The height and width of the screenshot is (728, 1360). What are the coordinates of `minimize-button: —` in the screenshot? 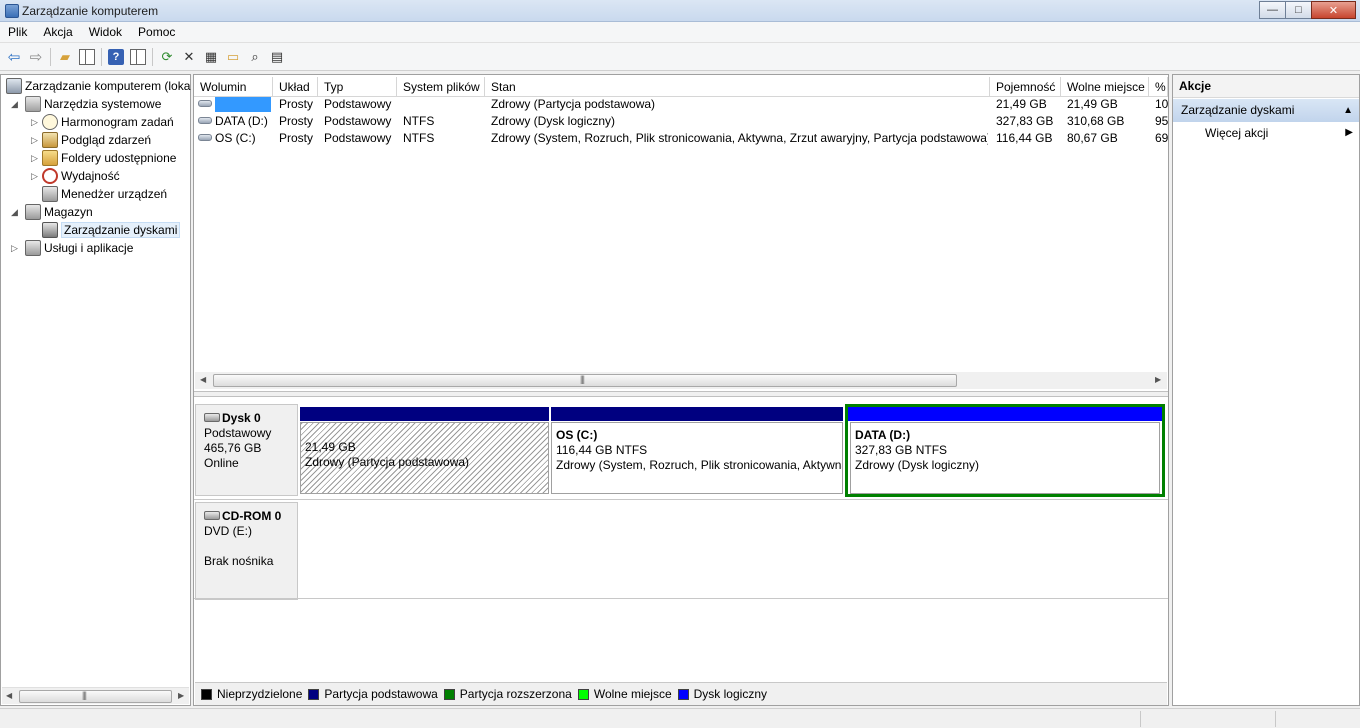 It's located at (1272, 10).